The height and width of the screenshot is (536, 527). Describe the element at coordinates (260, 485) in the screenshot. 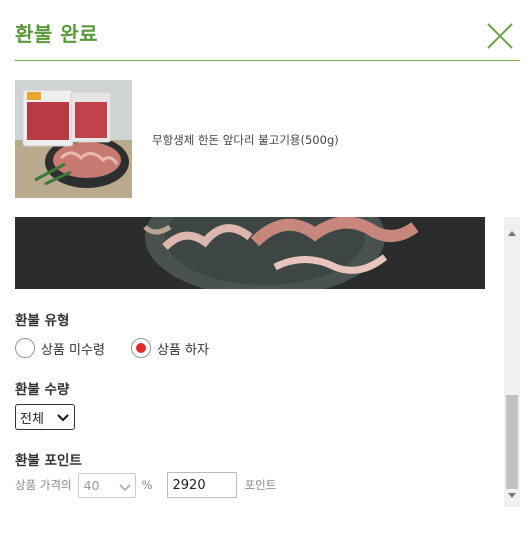

I see `point-unit-label: 포인트` at that location.